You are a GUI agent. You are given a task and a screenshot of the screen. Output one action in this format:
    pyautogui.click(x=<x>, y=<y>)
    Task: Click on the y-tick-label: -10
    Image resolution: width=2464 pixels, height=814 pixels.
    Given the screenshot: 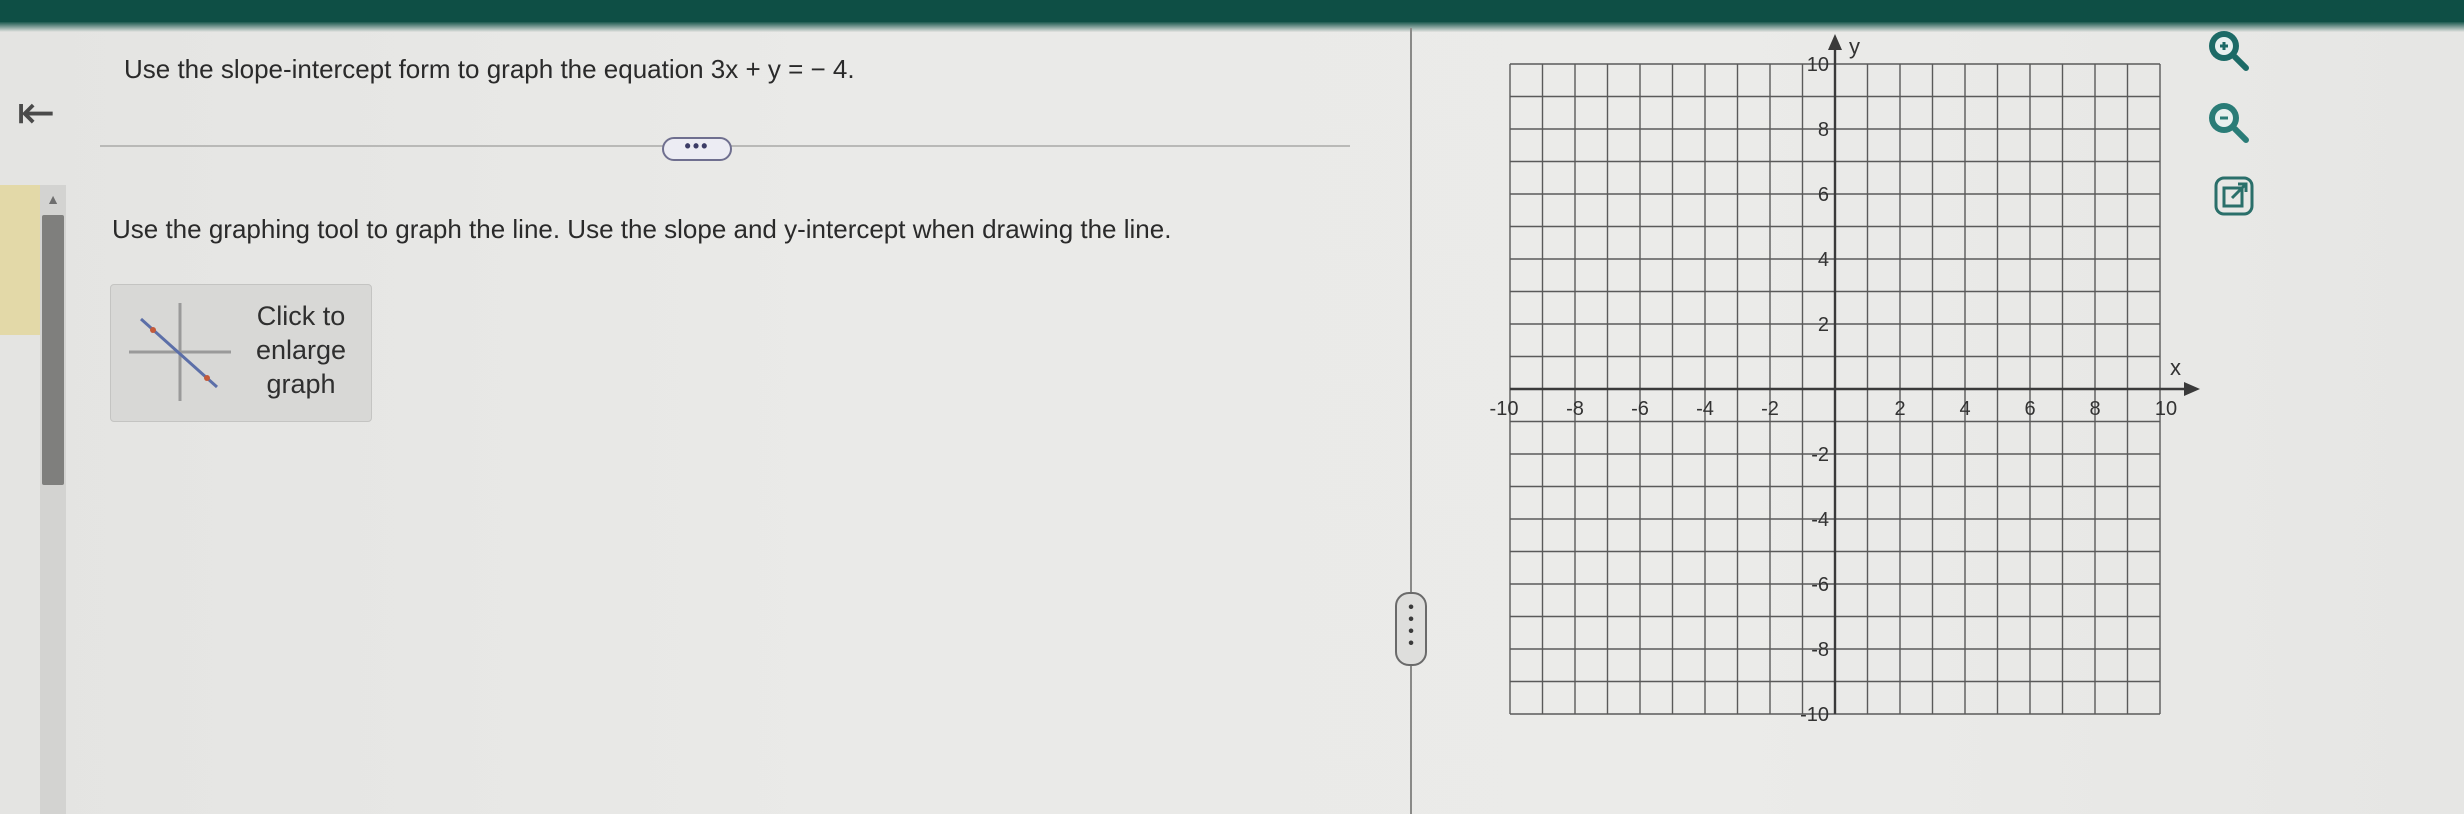 What is the action you would take?
    pyautogui.click(x=1814, y=715)
    